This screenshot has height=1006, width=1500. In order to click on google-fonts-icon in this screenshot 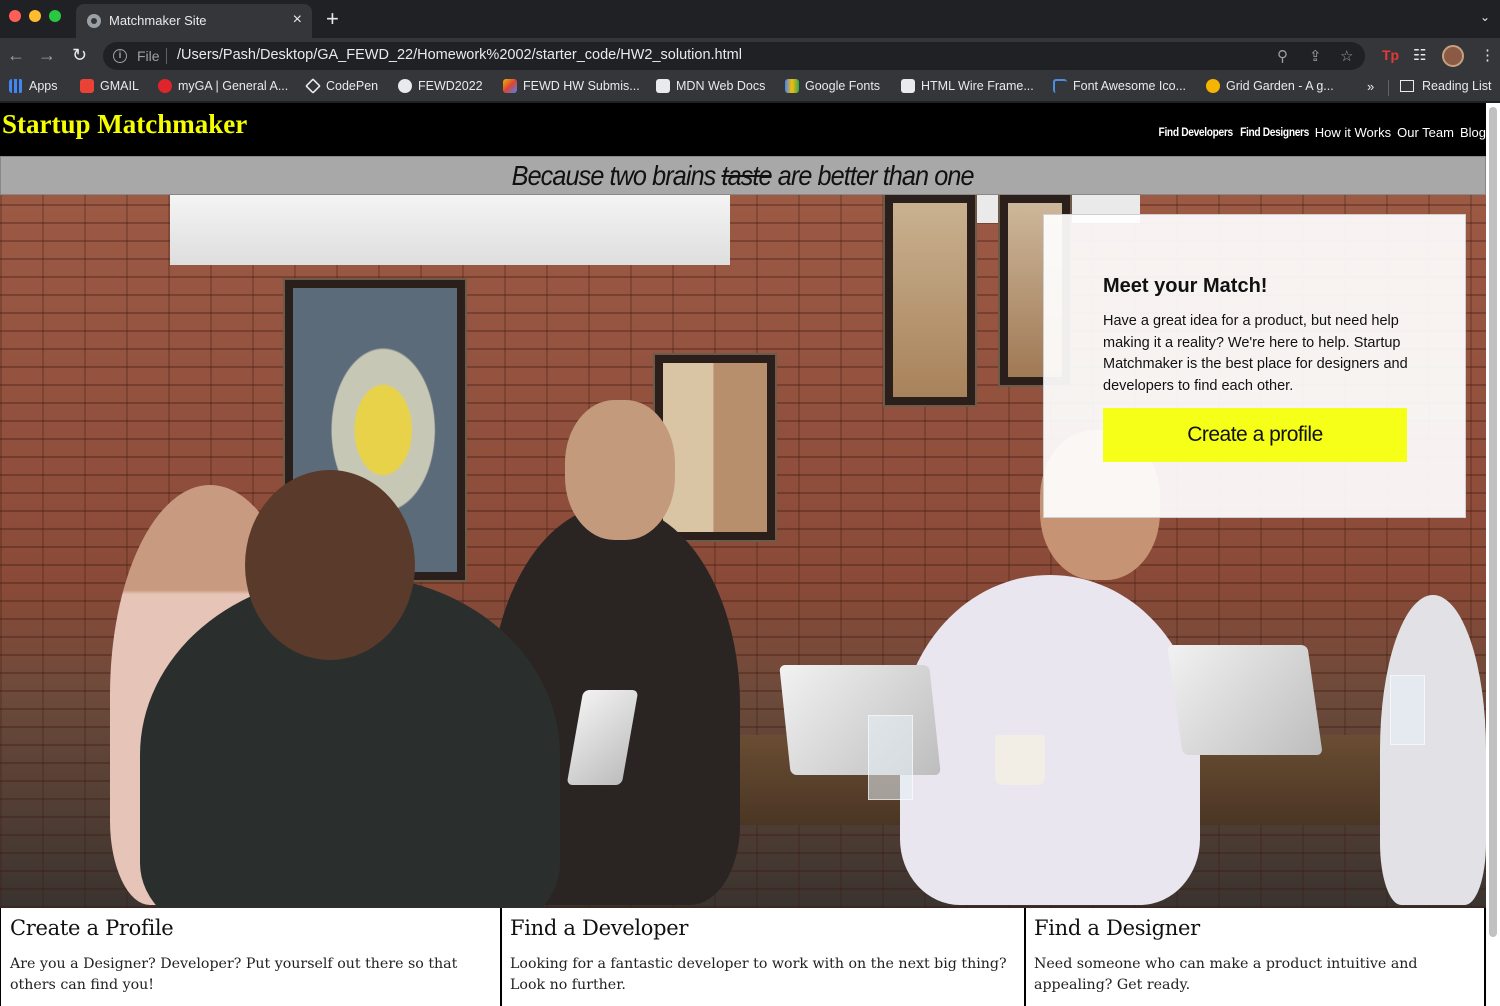, I will do `click(792, 86)`.